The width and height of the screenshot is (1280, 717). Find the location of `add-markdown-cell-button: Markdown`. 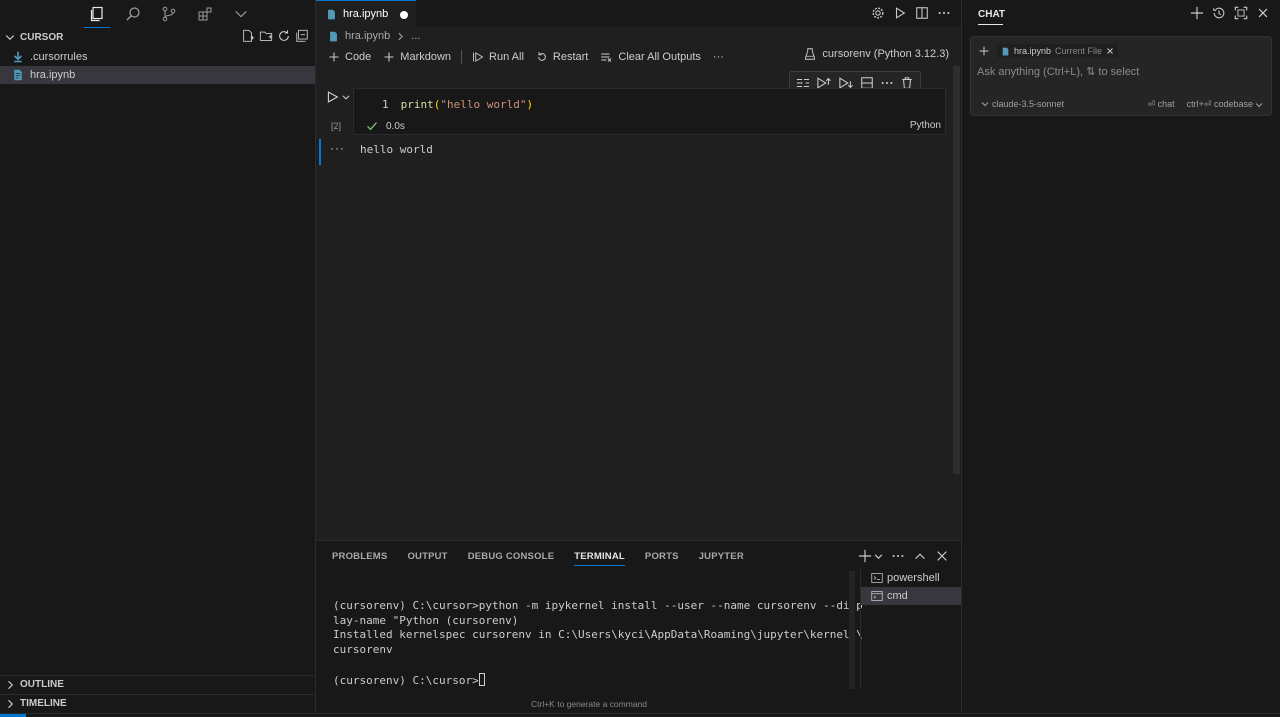

add-markdown-cell-button: Markdown is located at coordinates (417, 57).